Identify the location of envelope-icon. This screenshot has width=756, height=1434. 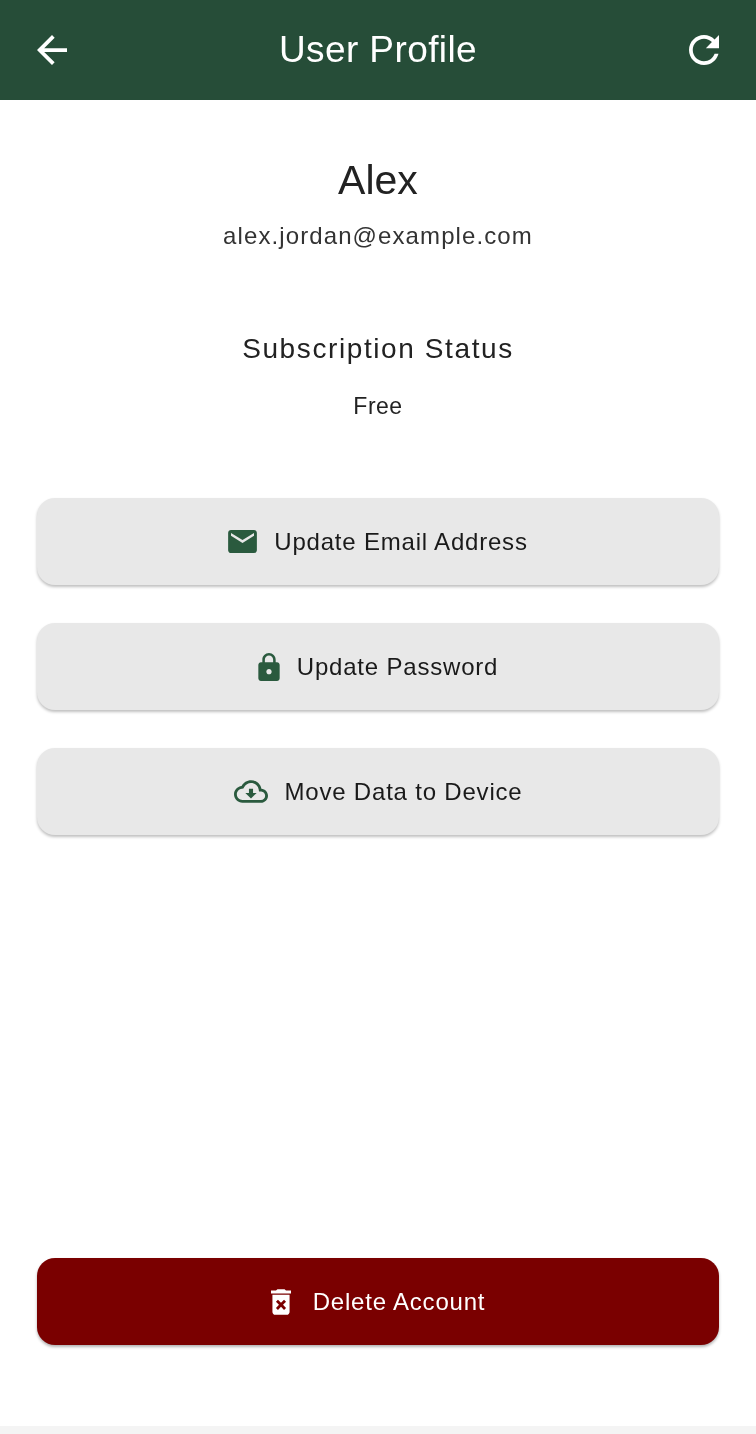
(243, 541).